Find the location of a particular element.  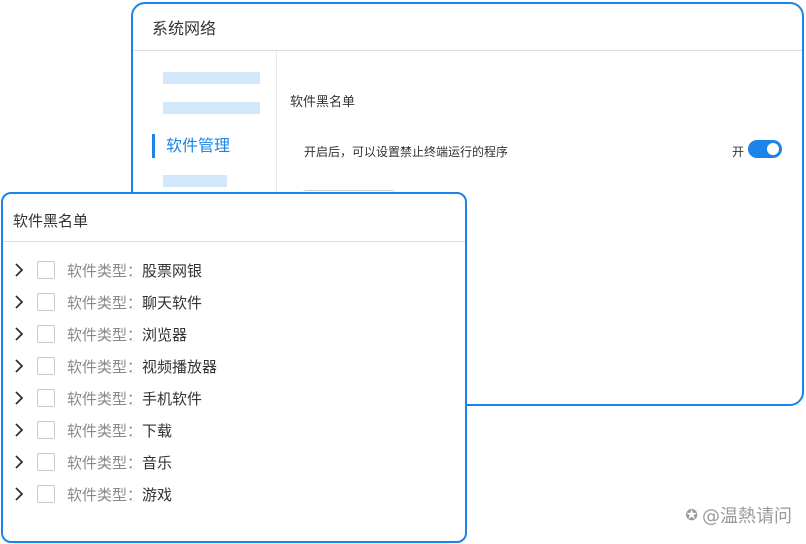

watermark: ✪ @温熱请问 is located at coordinates (738, 515).